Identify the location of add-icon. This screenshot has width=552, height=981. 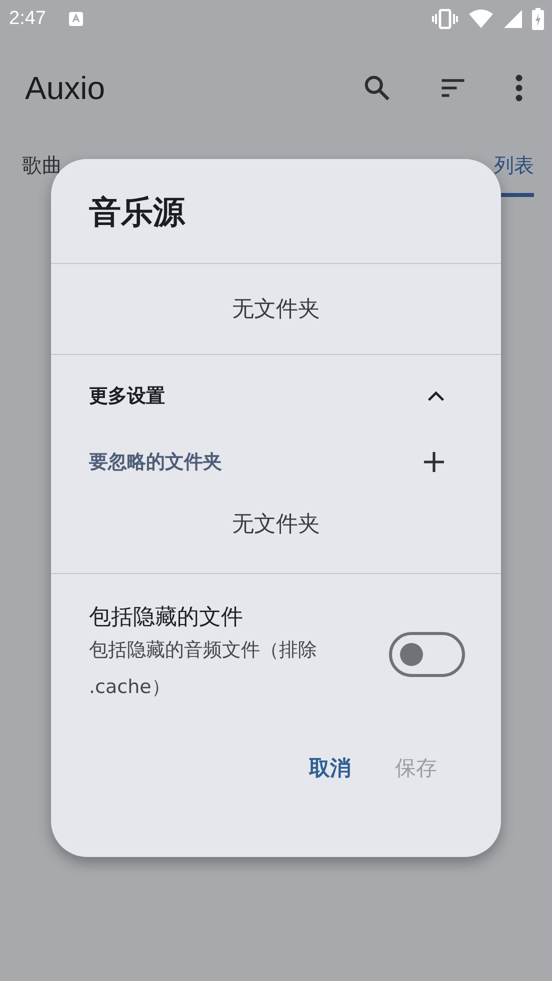
(434, 462).